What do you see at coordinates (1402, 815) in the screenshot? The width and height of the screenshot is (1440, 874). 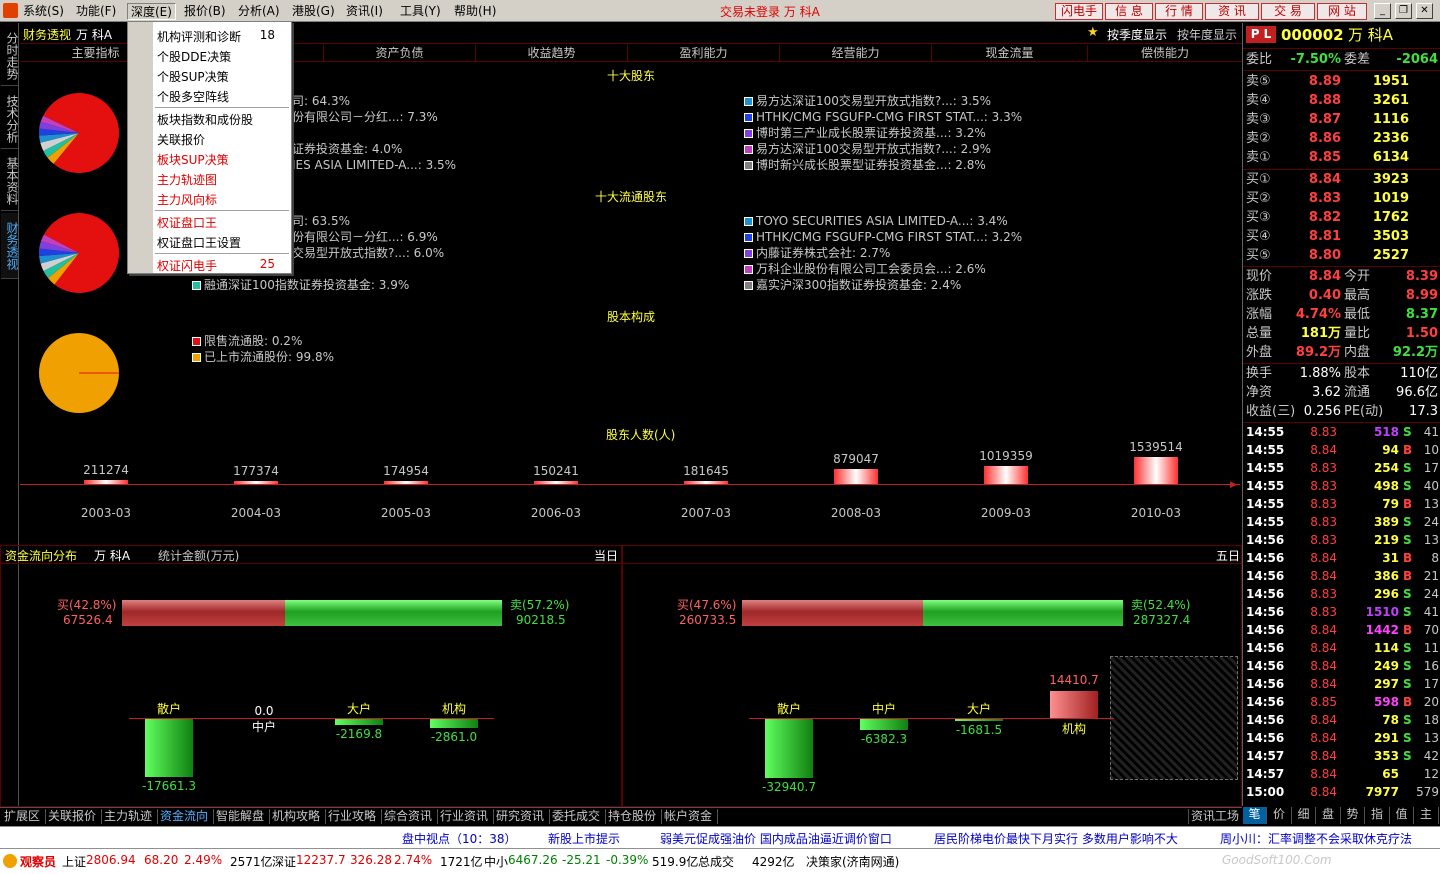 I see `quote-tab-6: 值` at bounding box center [1402, 815].